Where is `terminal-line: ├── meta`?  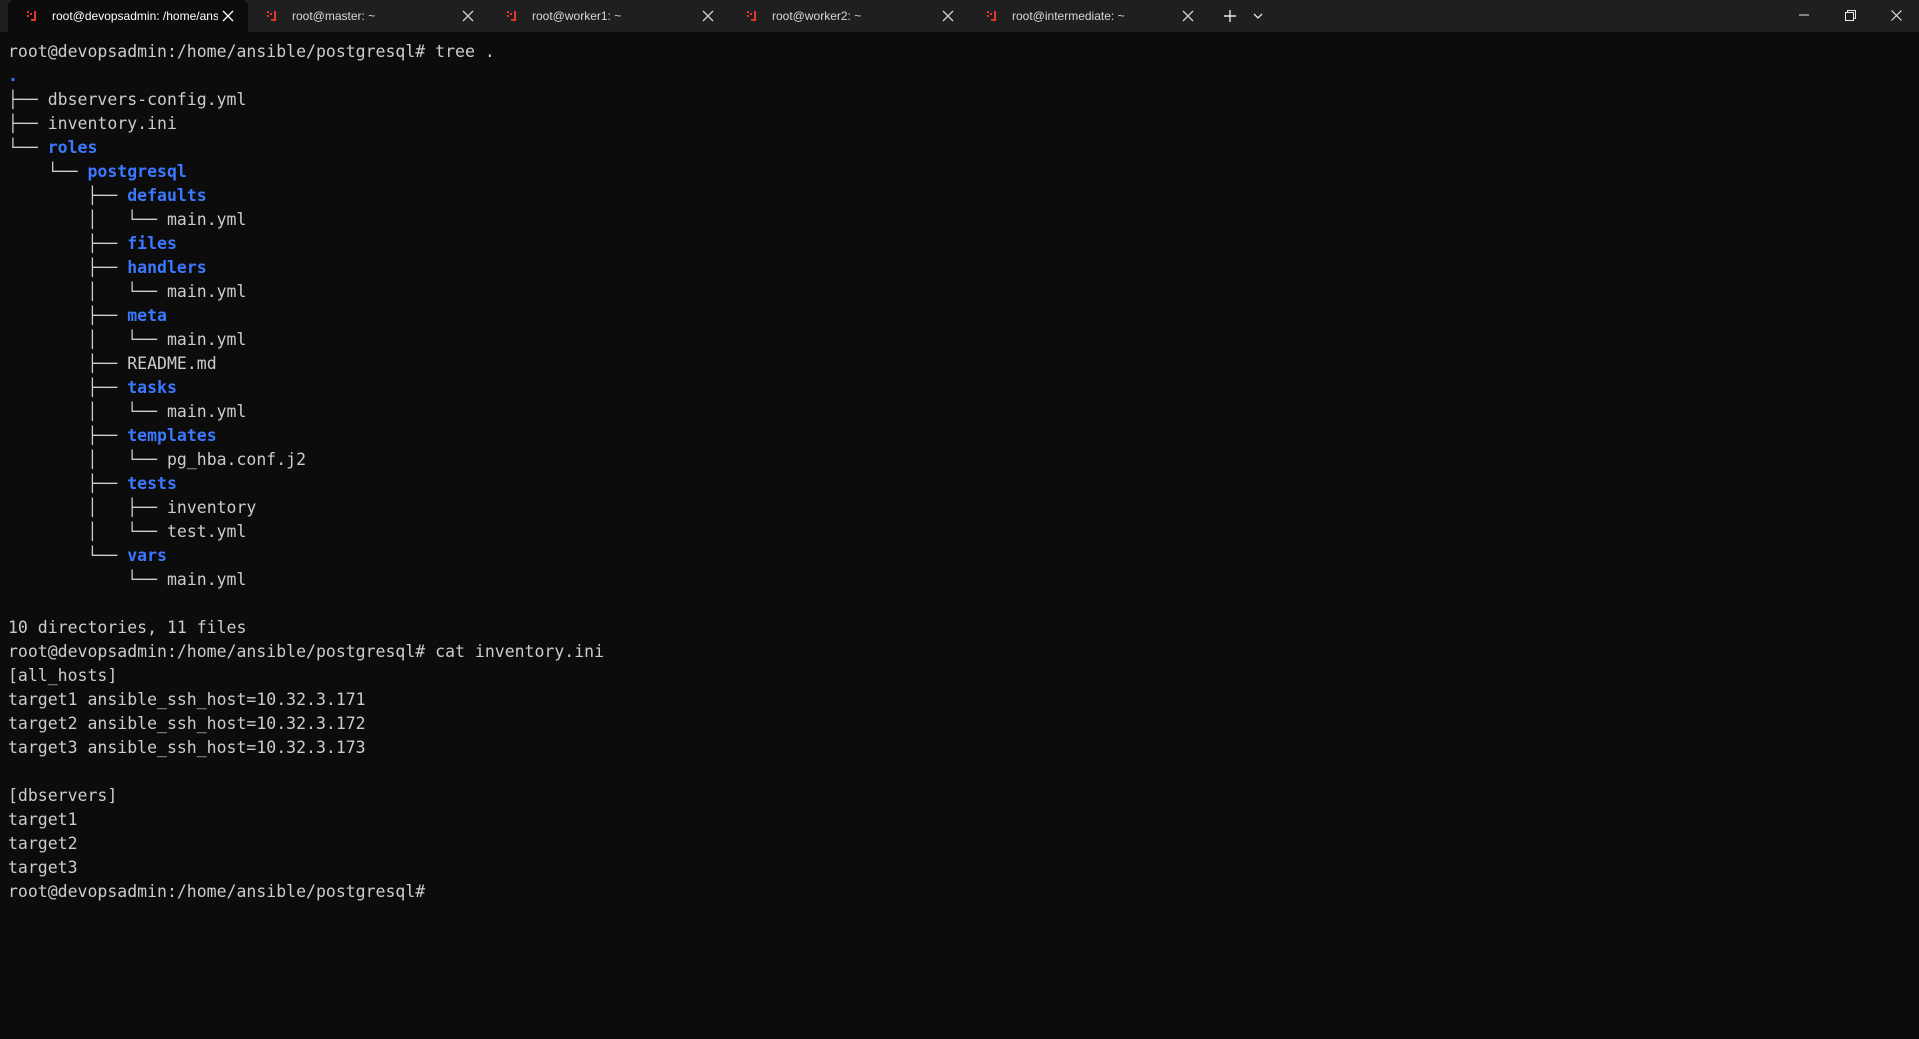
terminal-line: ├── meta is located at coordinates (306, 316).